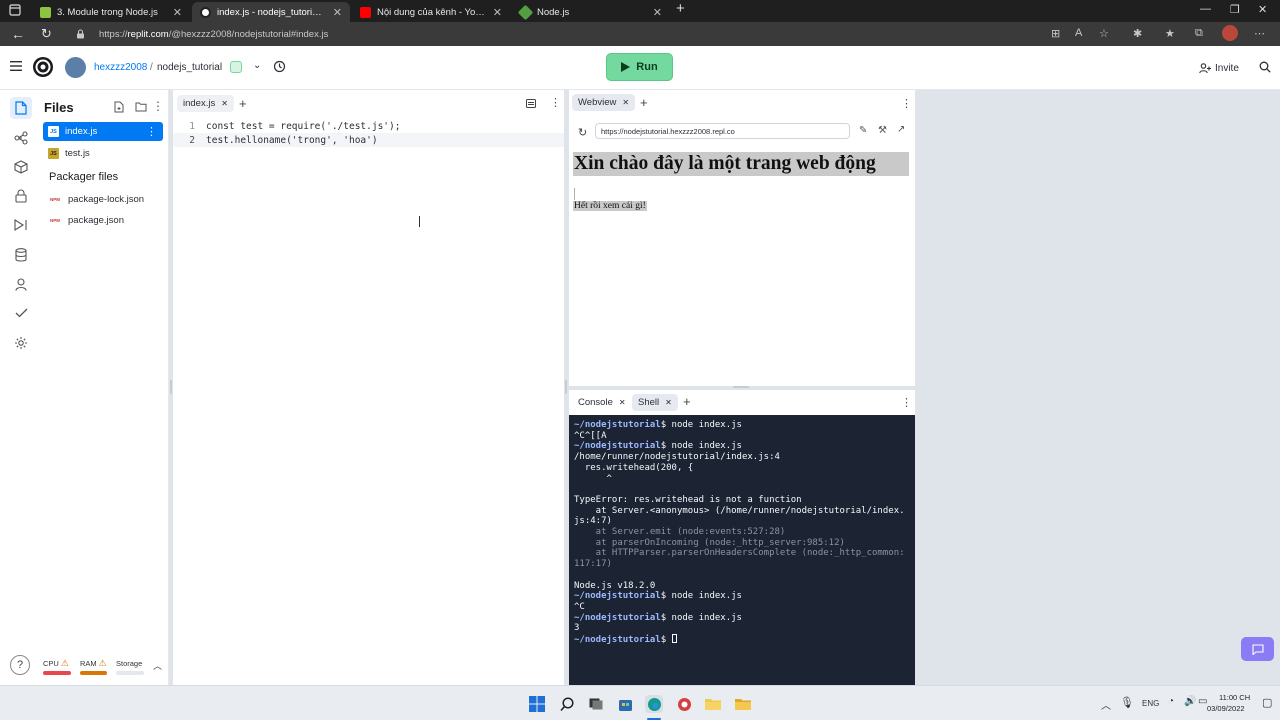 Image resolution: width=1280 pixels, height=720 pixels. I want to click on read-aloud-icon: A, so click(1078, 33).